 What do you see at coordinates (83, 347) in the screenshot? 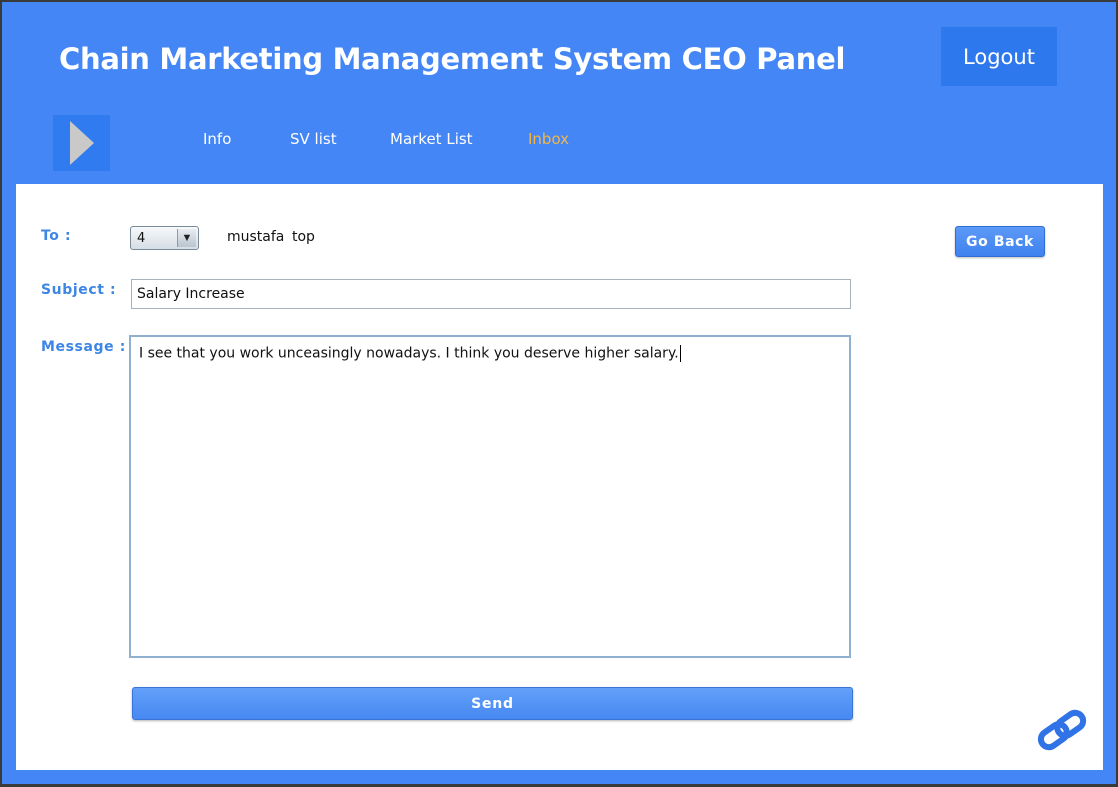
I see `message-label: Message :` at bounding box center [83, 347].